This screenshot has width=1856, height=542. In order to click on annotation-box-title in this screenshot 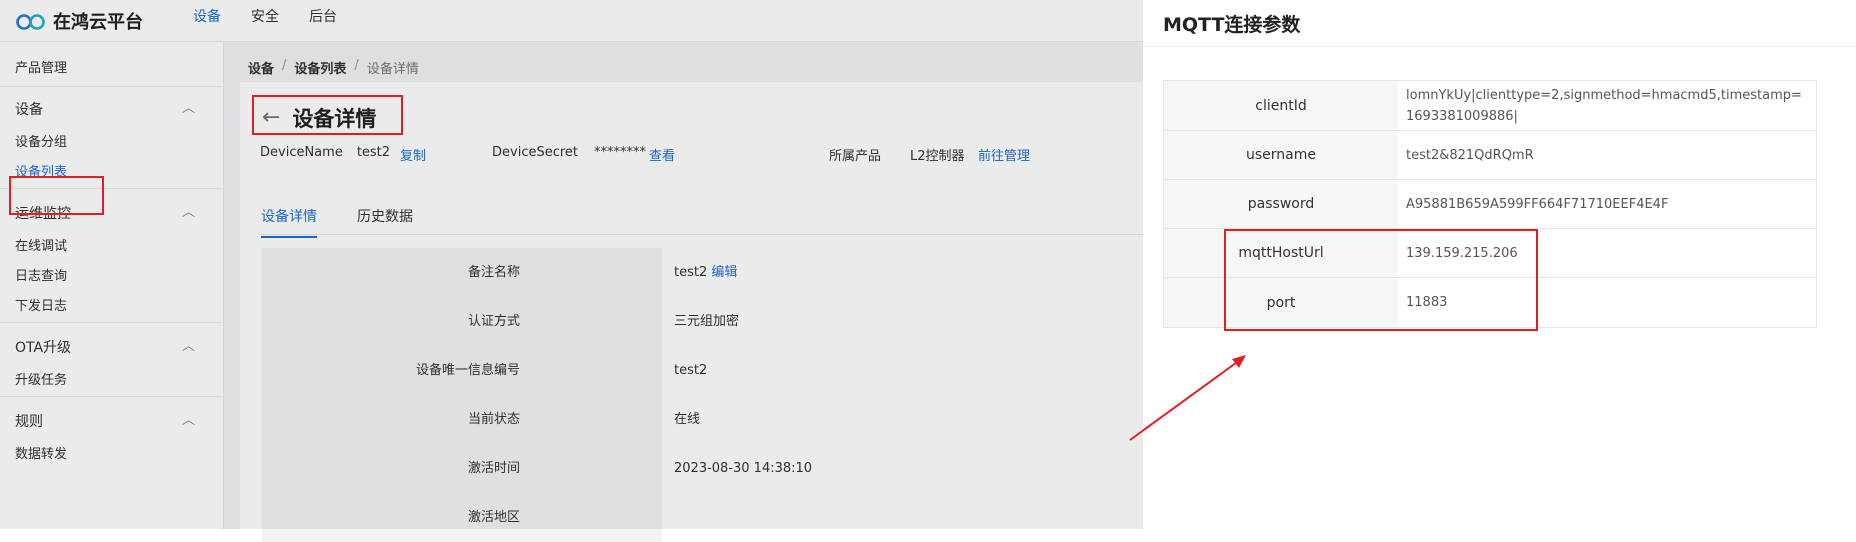, I will do `click(327, 115)`.